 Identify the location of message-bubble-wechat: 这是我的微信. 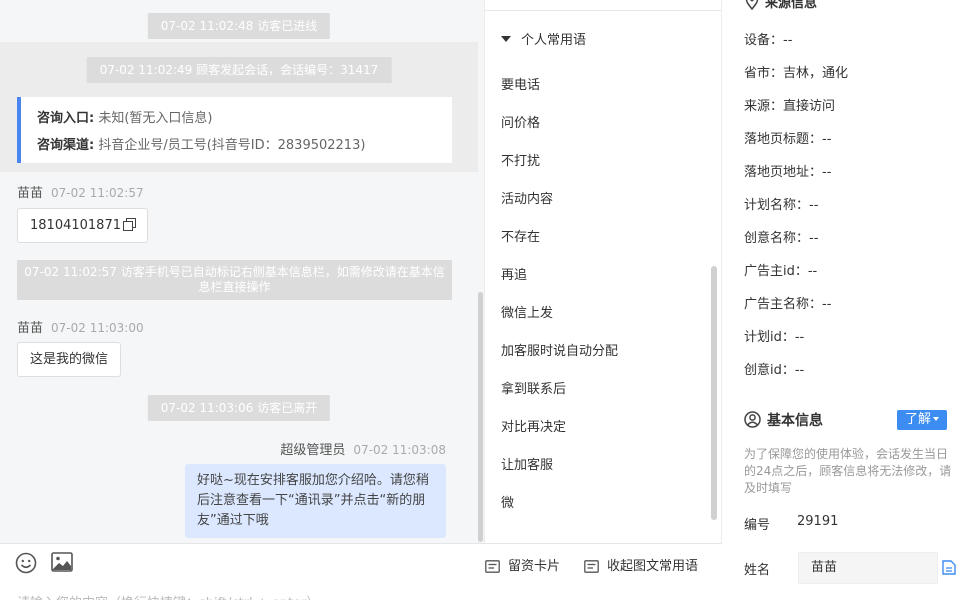
(69, 359).